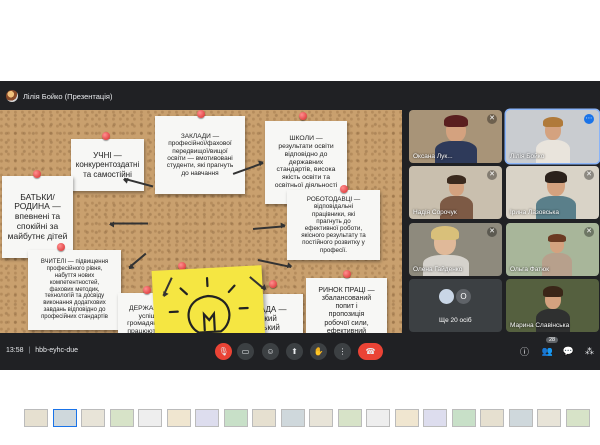  I want to click on participant-tile-active-speaker: ⋯ Лілія Бойко, so click(552, 136).